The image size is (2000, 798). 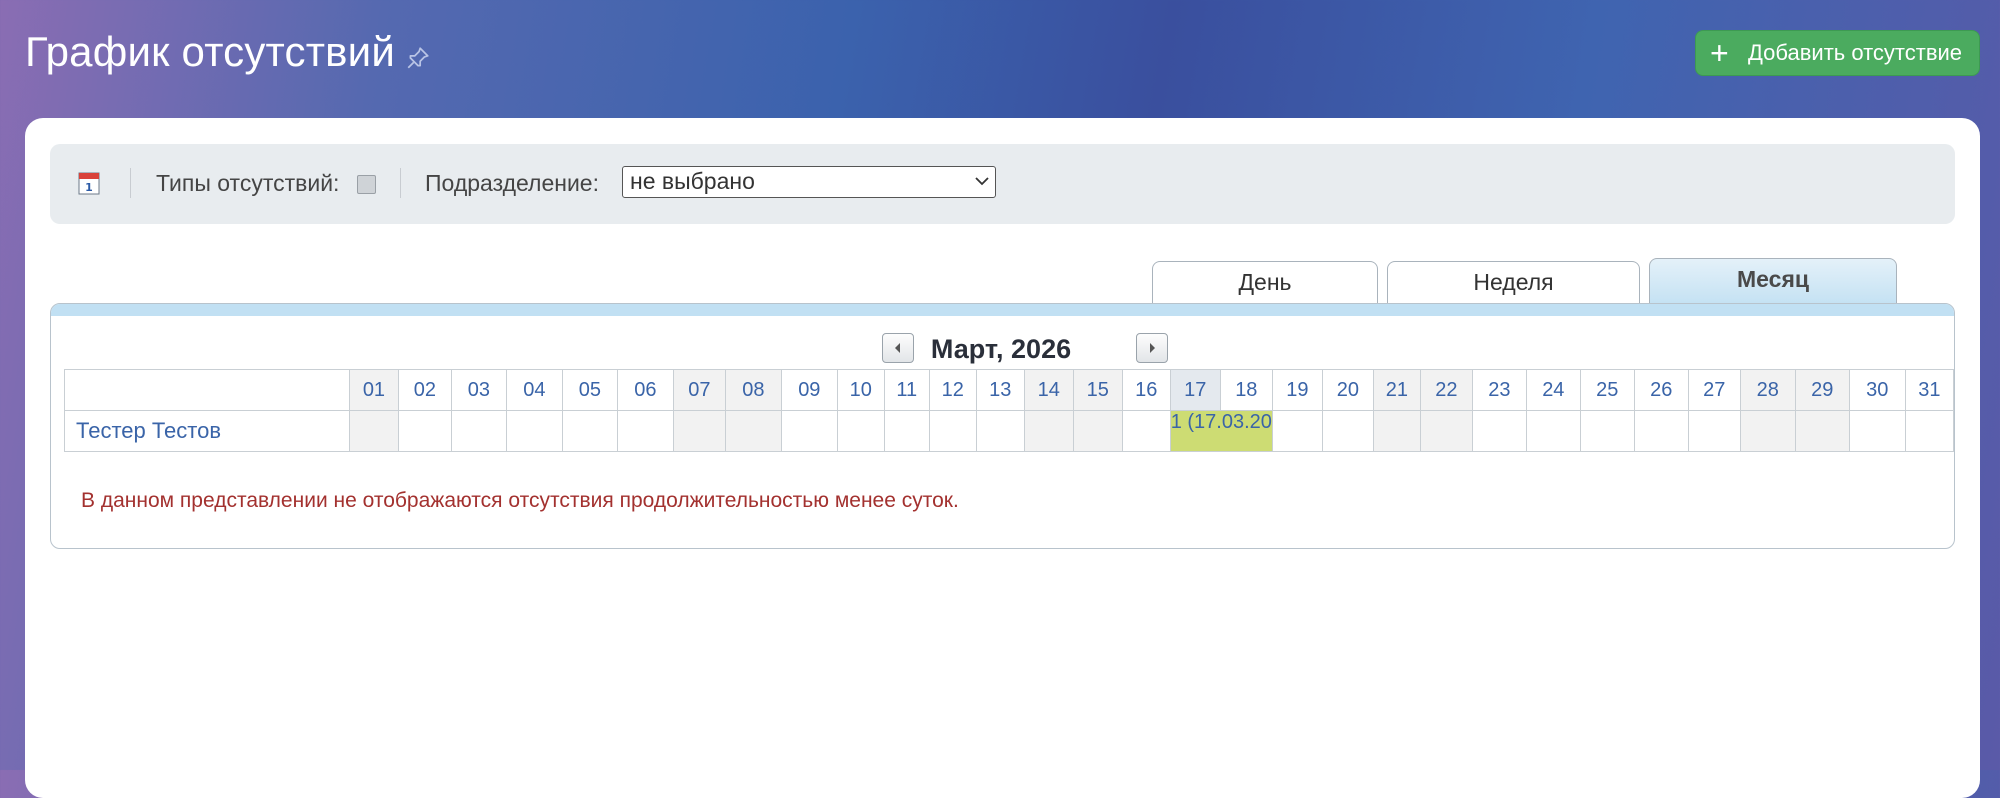 I want to click on plus-icon: +, so click(x=1719, y=53).